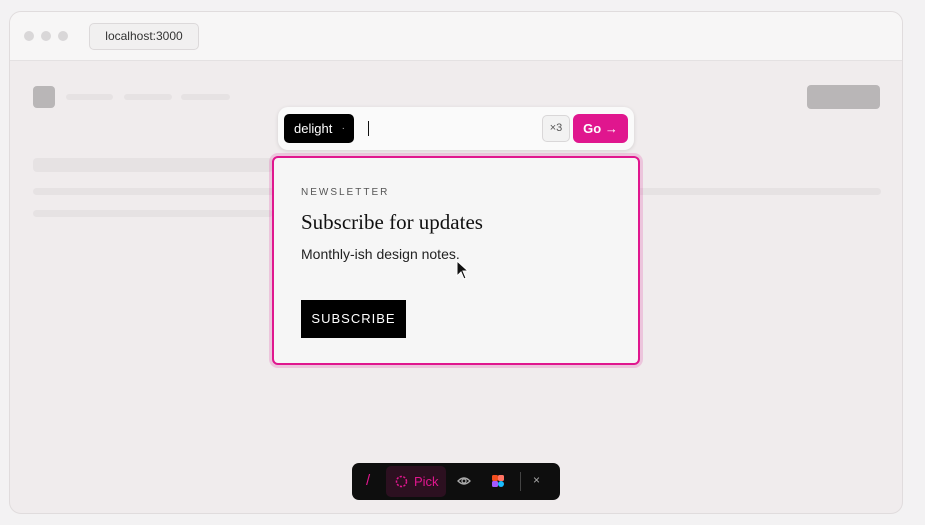  What do you see at coordinates (44, 97) in the screenshot?
I see `skeleton-logo` at bounding box center [44, 97].